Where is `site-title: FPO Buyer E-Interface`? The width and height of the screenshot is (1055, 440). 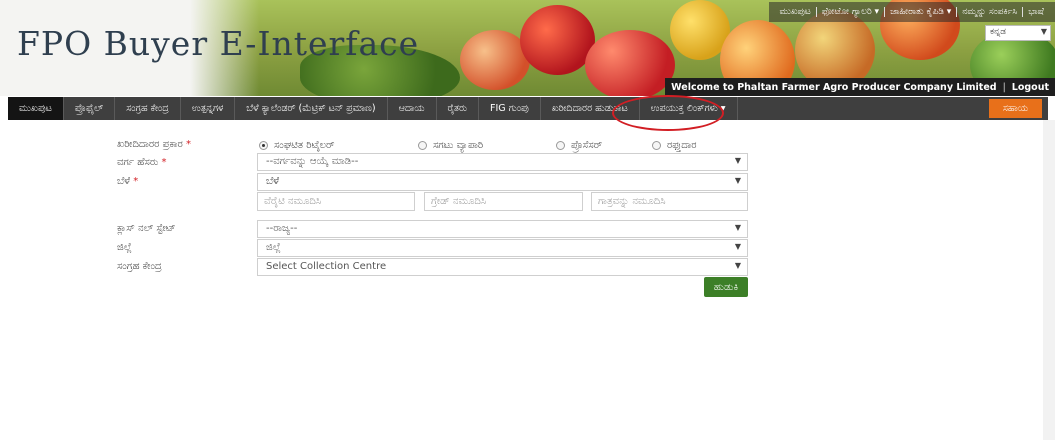
site-title: FPO Buyer E-Interface is located at coordinates (218, 43).